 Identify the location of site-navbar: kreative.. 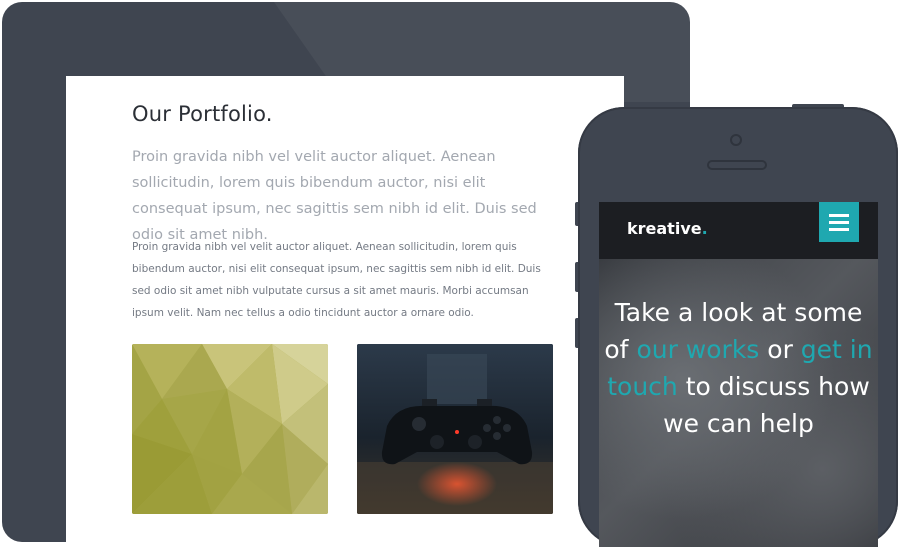
(738, 230).